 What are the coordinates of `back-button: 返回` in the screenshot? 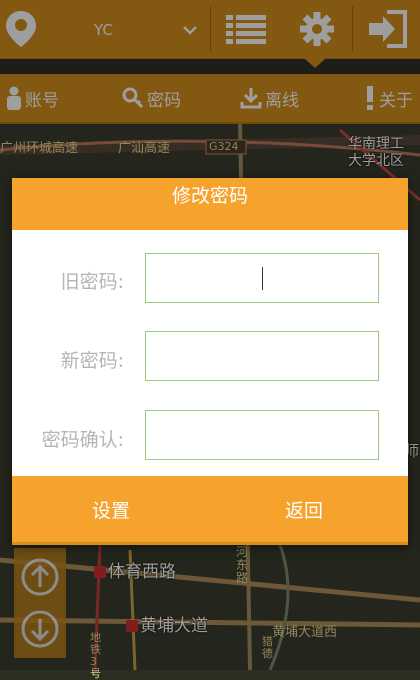 It's located at (304, 509).